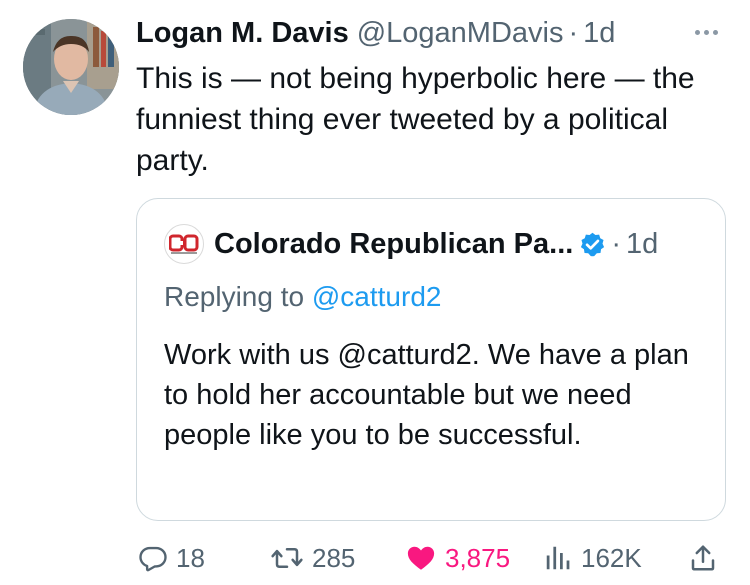 The height and width of the screenshot is (585, 750). Describe the element at coordinates (642, 244) in the screenshot. I see `quoted-tweet-timestamp: 1d` at that location.